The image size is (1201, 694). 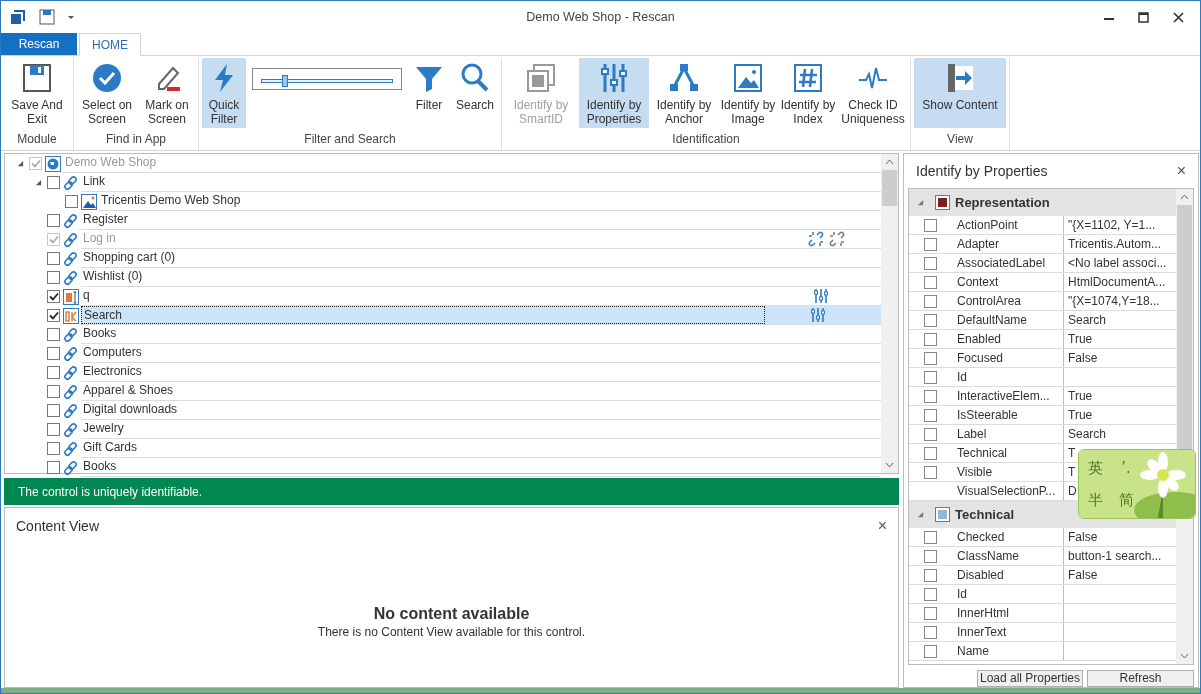 What do you see at coordinates (873, 93) in the screenshot?
I see `ribbon-button: Check ID Uniqueness` at bounding box center [873, 93].